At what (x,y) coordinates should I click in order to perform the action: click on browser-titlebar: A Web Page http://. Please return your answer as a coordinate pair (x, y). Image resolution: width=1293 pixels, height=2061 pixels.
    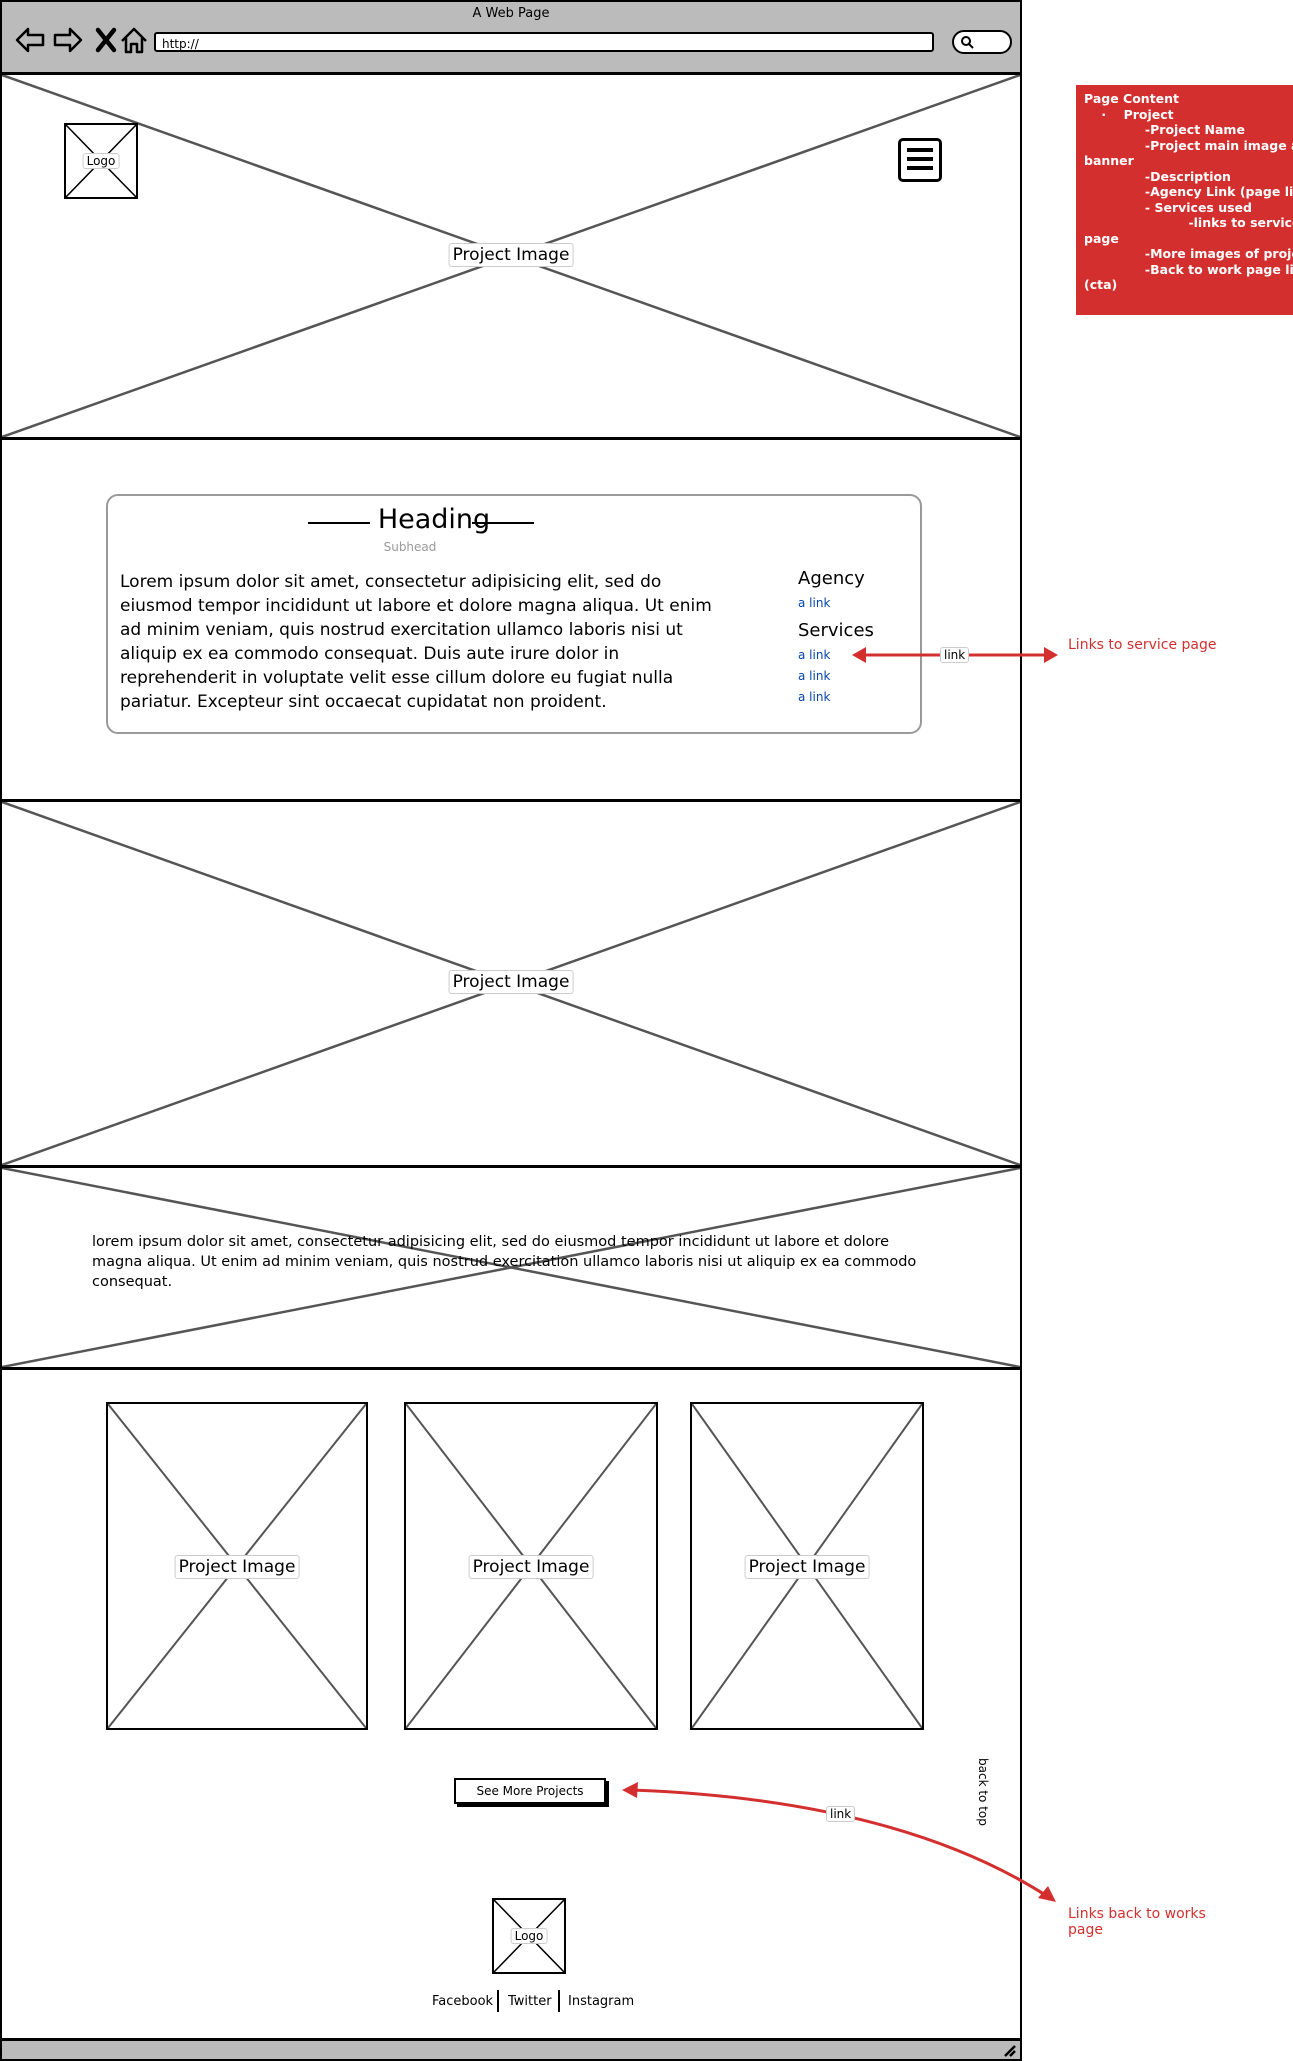
    Looking at the image, I should click on (511, 38).